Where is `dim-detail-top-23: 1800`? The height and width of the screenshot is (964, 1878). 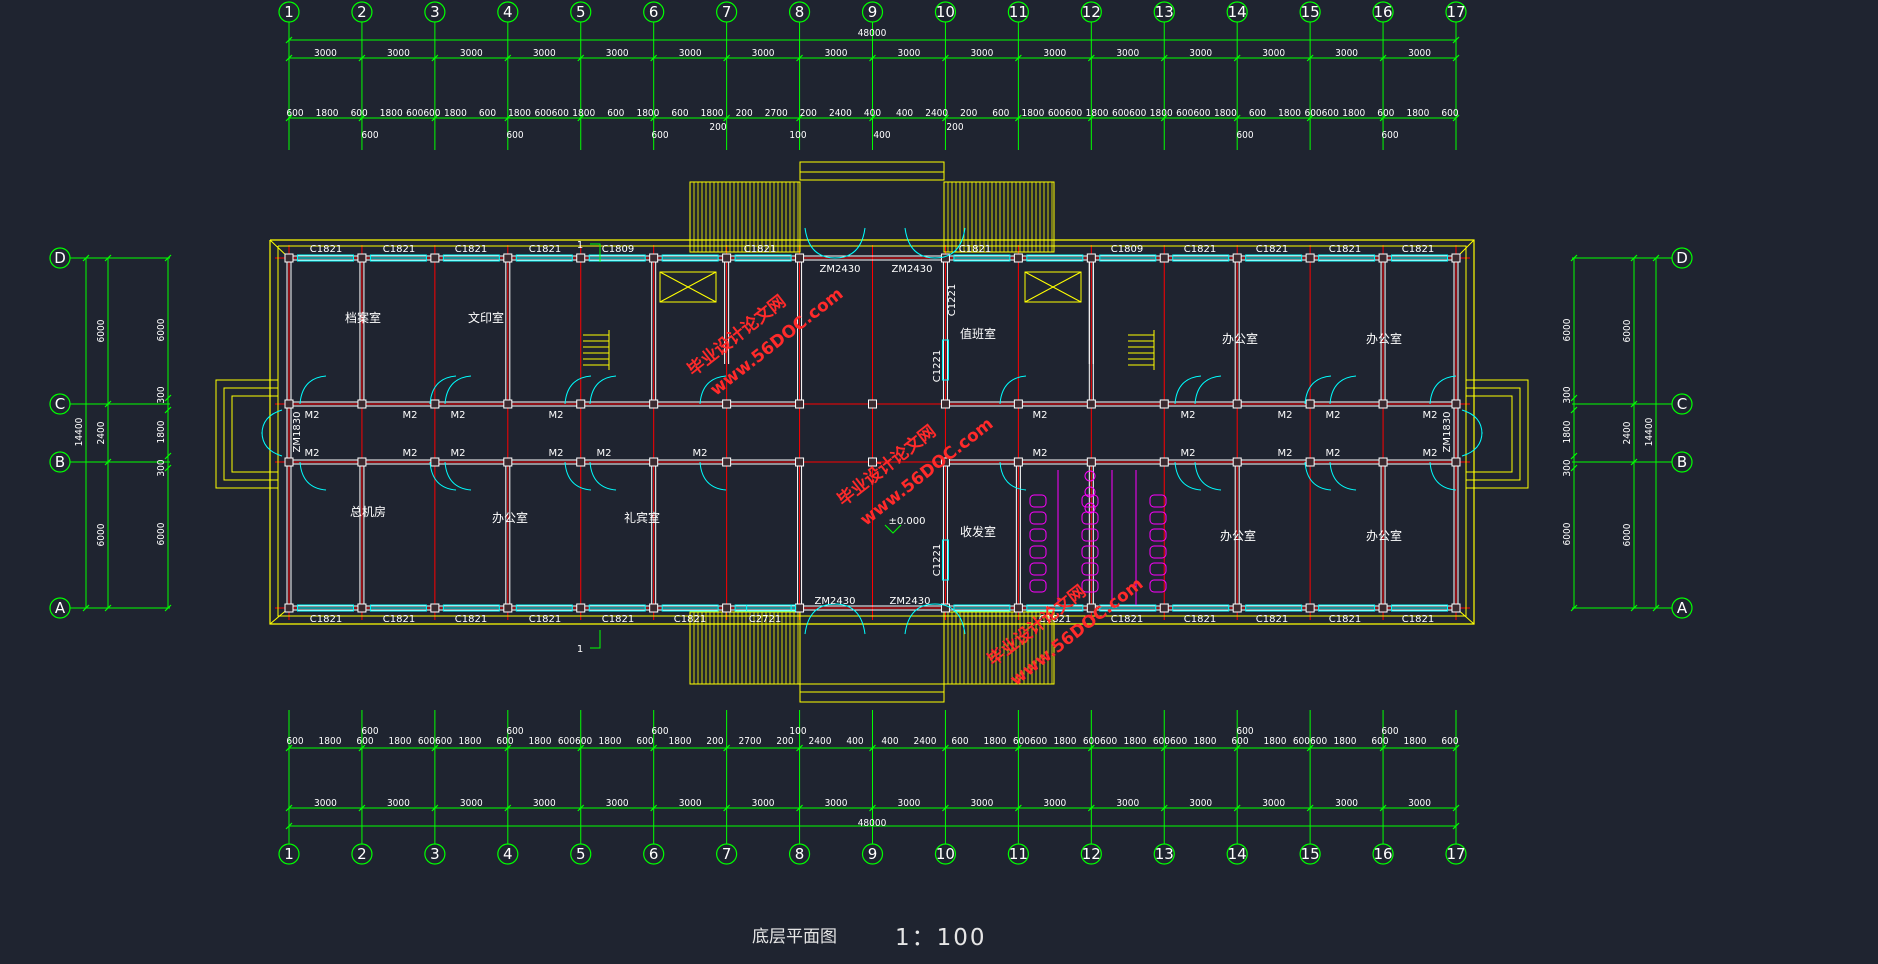
dim-detail-top-23: 1800 is located at coordinates (1032, 113).